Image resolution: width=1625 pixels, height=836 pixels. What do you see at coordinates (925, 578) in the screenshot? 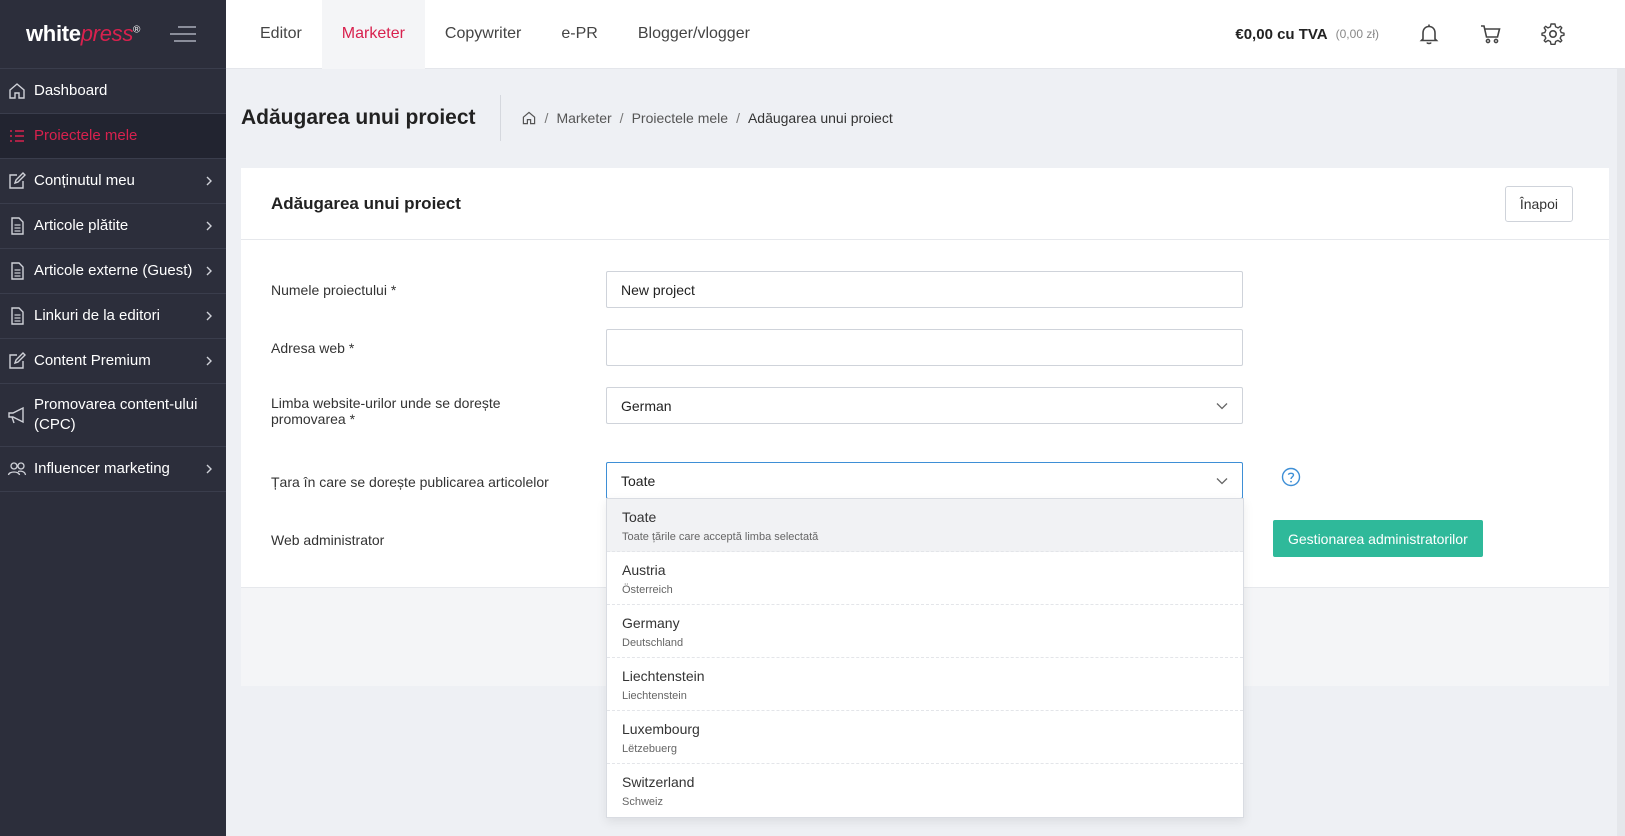
I see `dropdown-option-austria: Austria Österreich` at bounding box center [925, 578].